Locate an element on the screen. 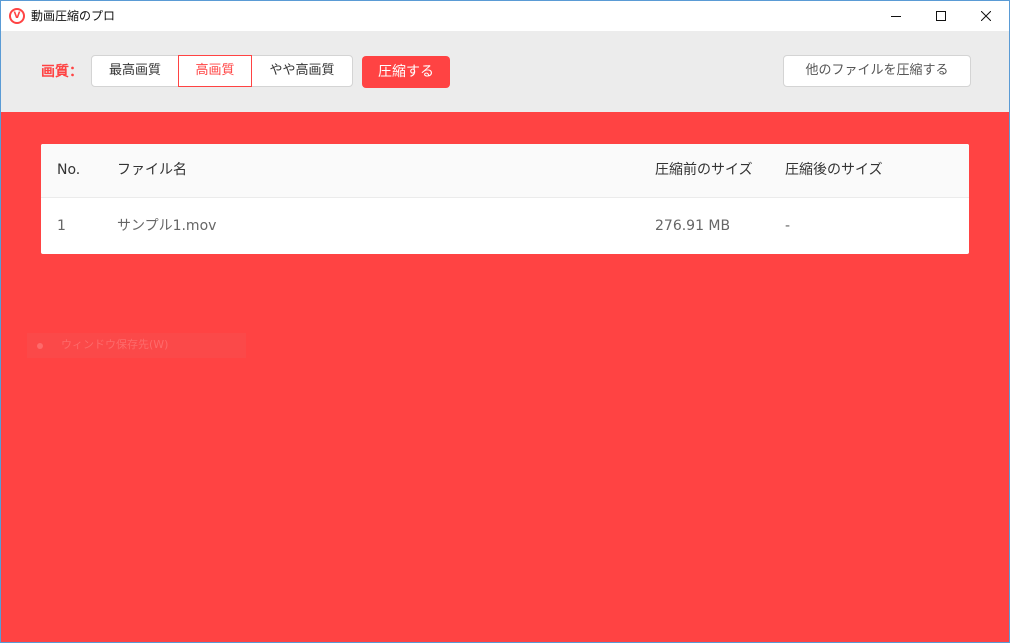 The image size is (1010, 643). app-logo-letter: V is located at coordinates (17, 16).